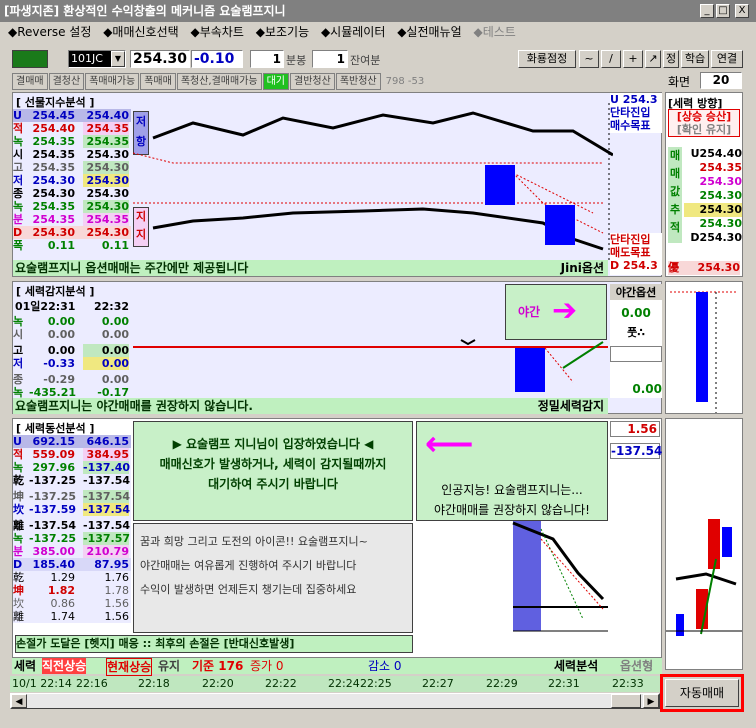 This screenshot has height=728, width=756. I want to click on qty1-unit: 분봉, so click(296, 60).